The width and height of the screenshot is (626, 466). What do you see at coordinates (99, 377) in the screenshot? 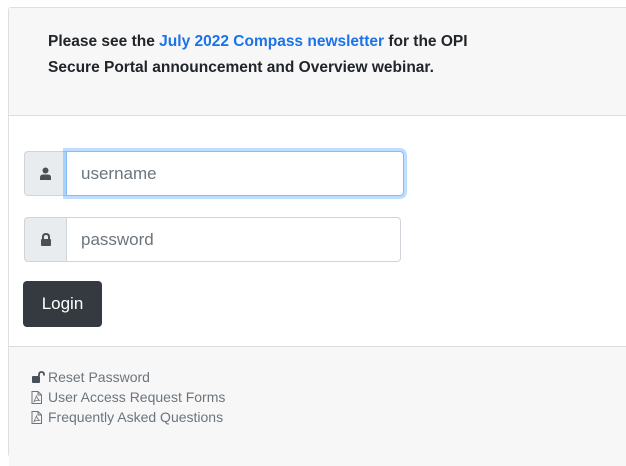
I see `reset-password-label: Reset Password` at bounding box center [99, 377].